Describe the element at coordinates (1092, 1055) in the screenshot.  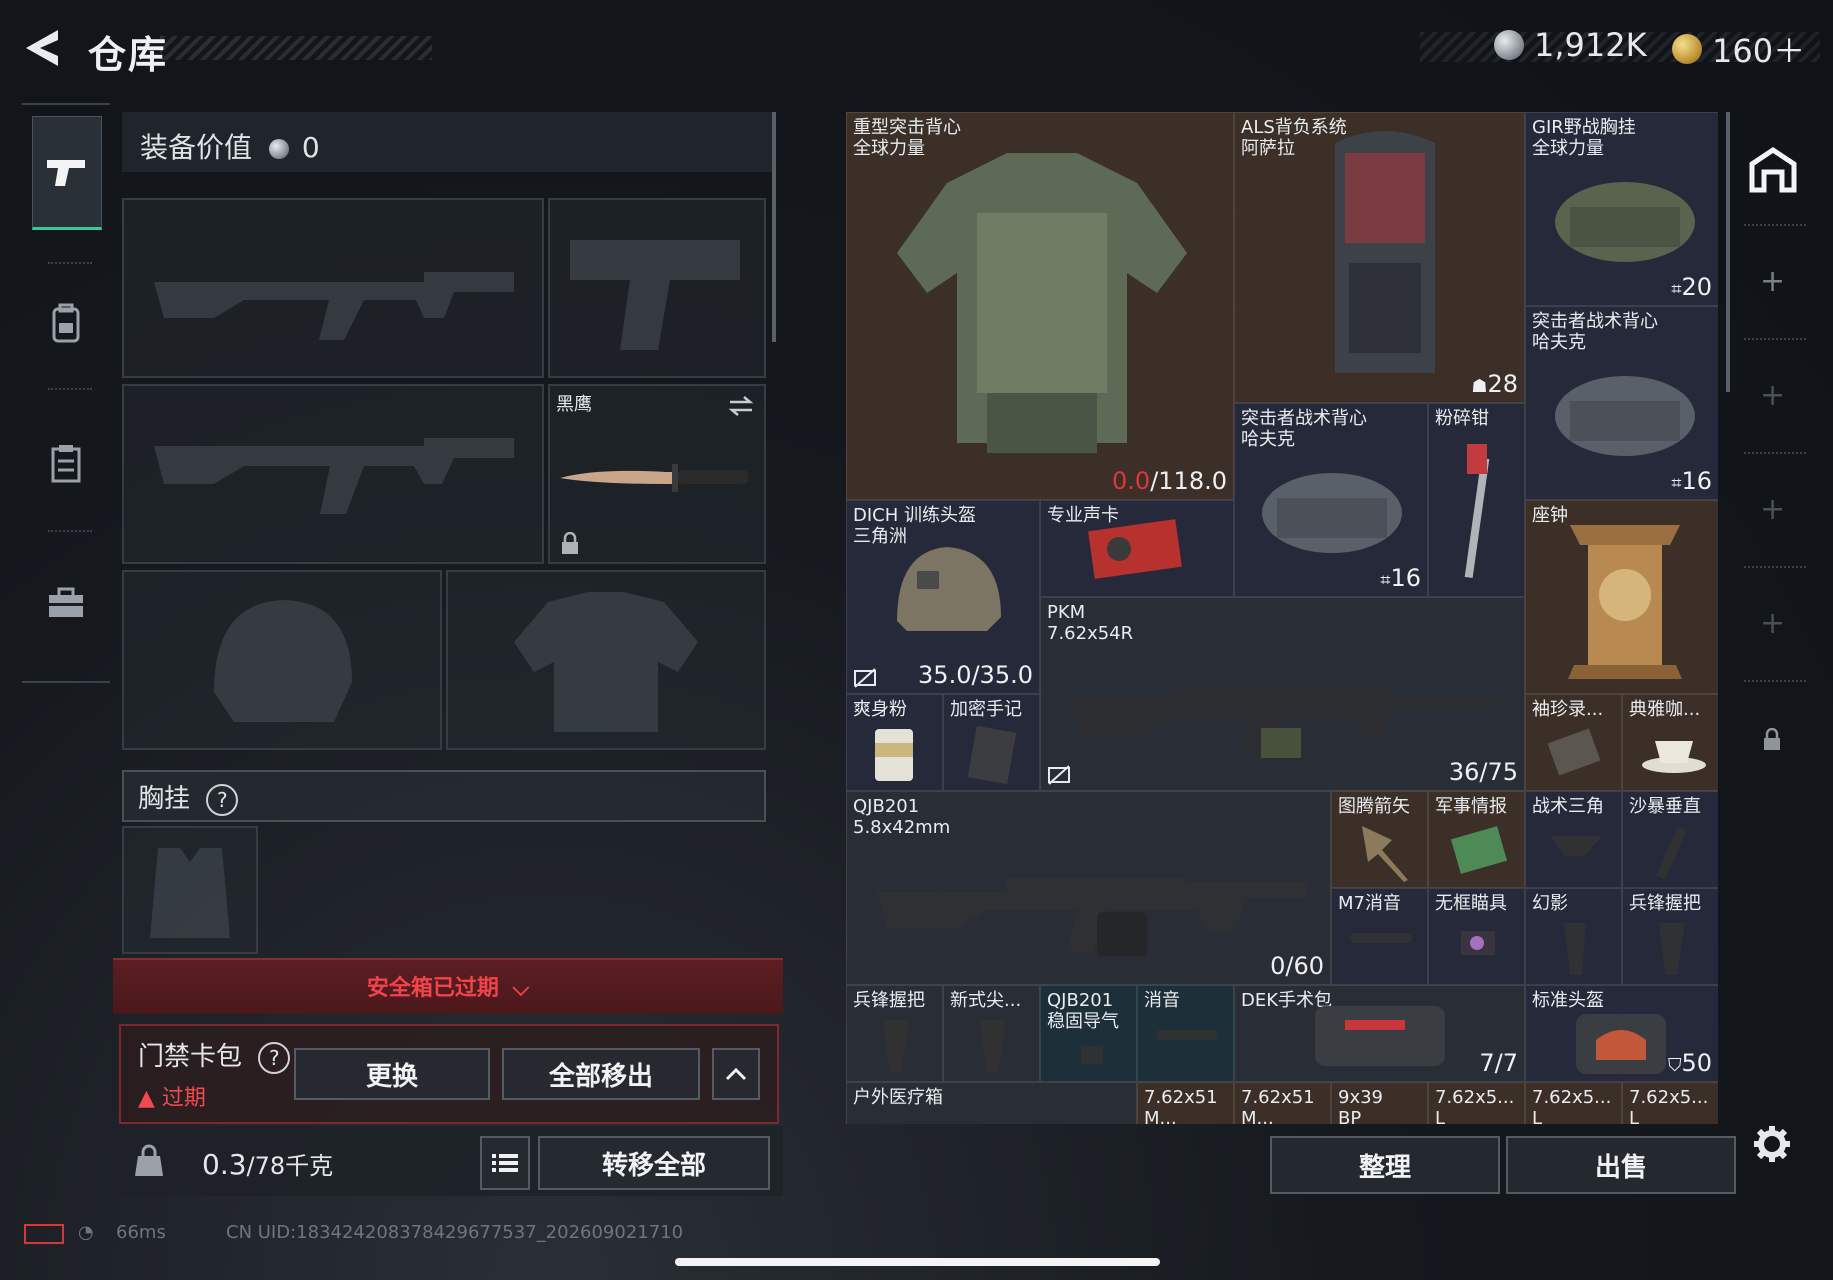
I see `gas-block-icon` at that location.